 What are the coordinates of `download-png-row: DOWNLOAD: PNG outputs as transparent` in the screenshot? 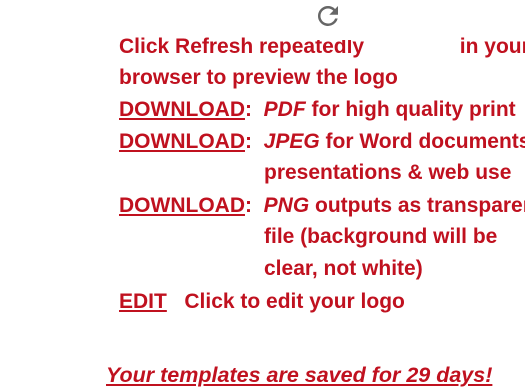 It's located at (322, 206).